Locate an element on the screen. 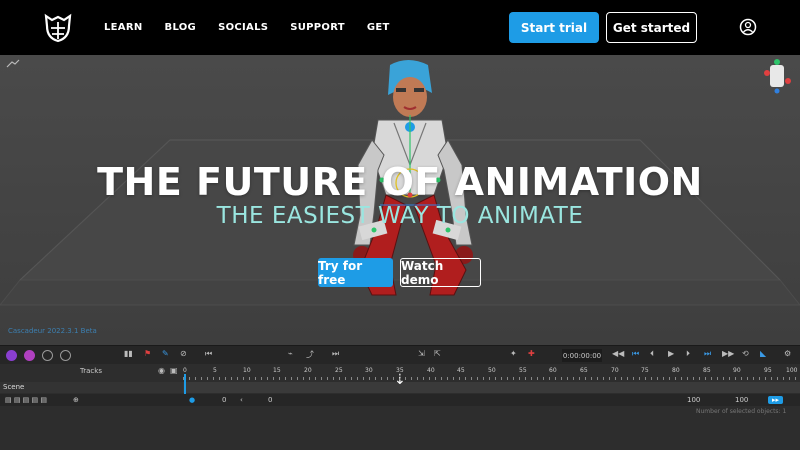 Image resolution: width=800 pixels, height=450 pixels. ruler-tick: 70 is located at coordinates (615, 370).